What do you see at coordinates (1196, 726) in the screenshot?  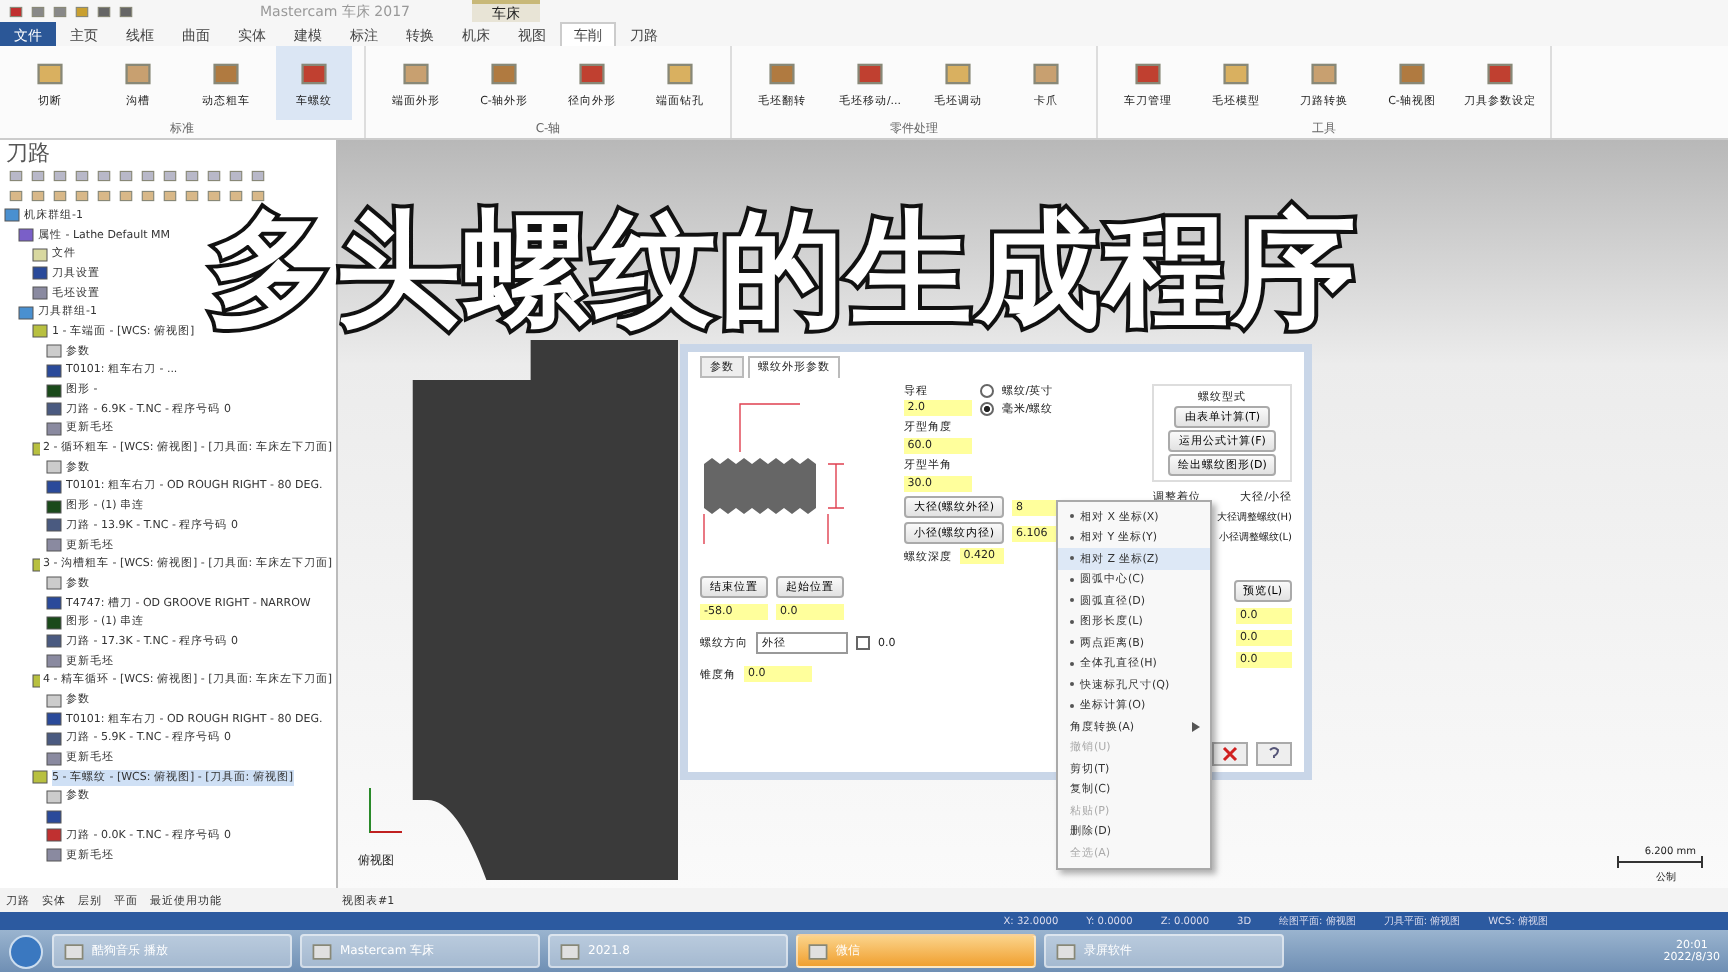 I see `submenu-arrow-icon` at bounding box center [1196, 726].